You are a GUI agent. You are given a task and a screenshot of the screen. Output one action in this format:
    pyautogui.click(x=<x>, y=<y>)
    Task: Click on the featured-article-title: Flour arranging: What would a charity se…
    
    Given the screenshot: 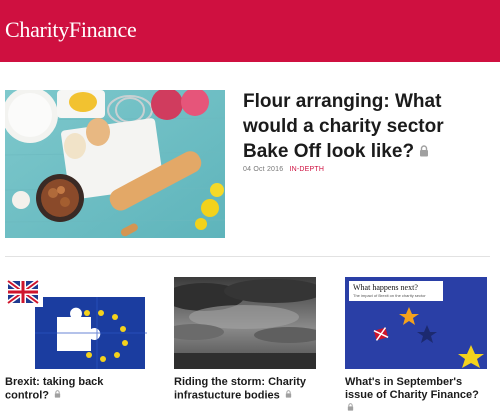 What is the action you would take?
    pyautogui.click(x=365, y=126)
    